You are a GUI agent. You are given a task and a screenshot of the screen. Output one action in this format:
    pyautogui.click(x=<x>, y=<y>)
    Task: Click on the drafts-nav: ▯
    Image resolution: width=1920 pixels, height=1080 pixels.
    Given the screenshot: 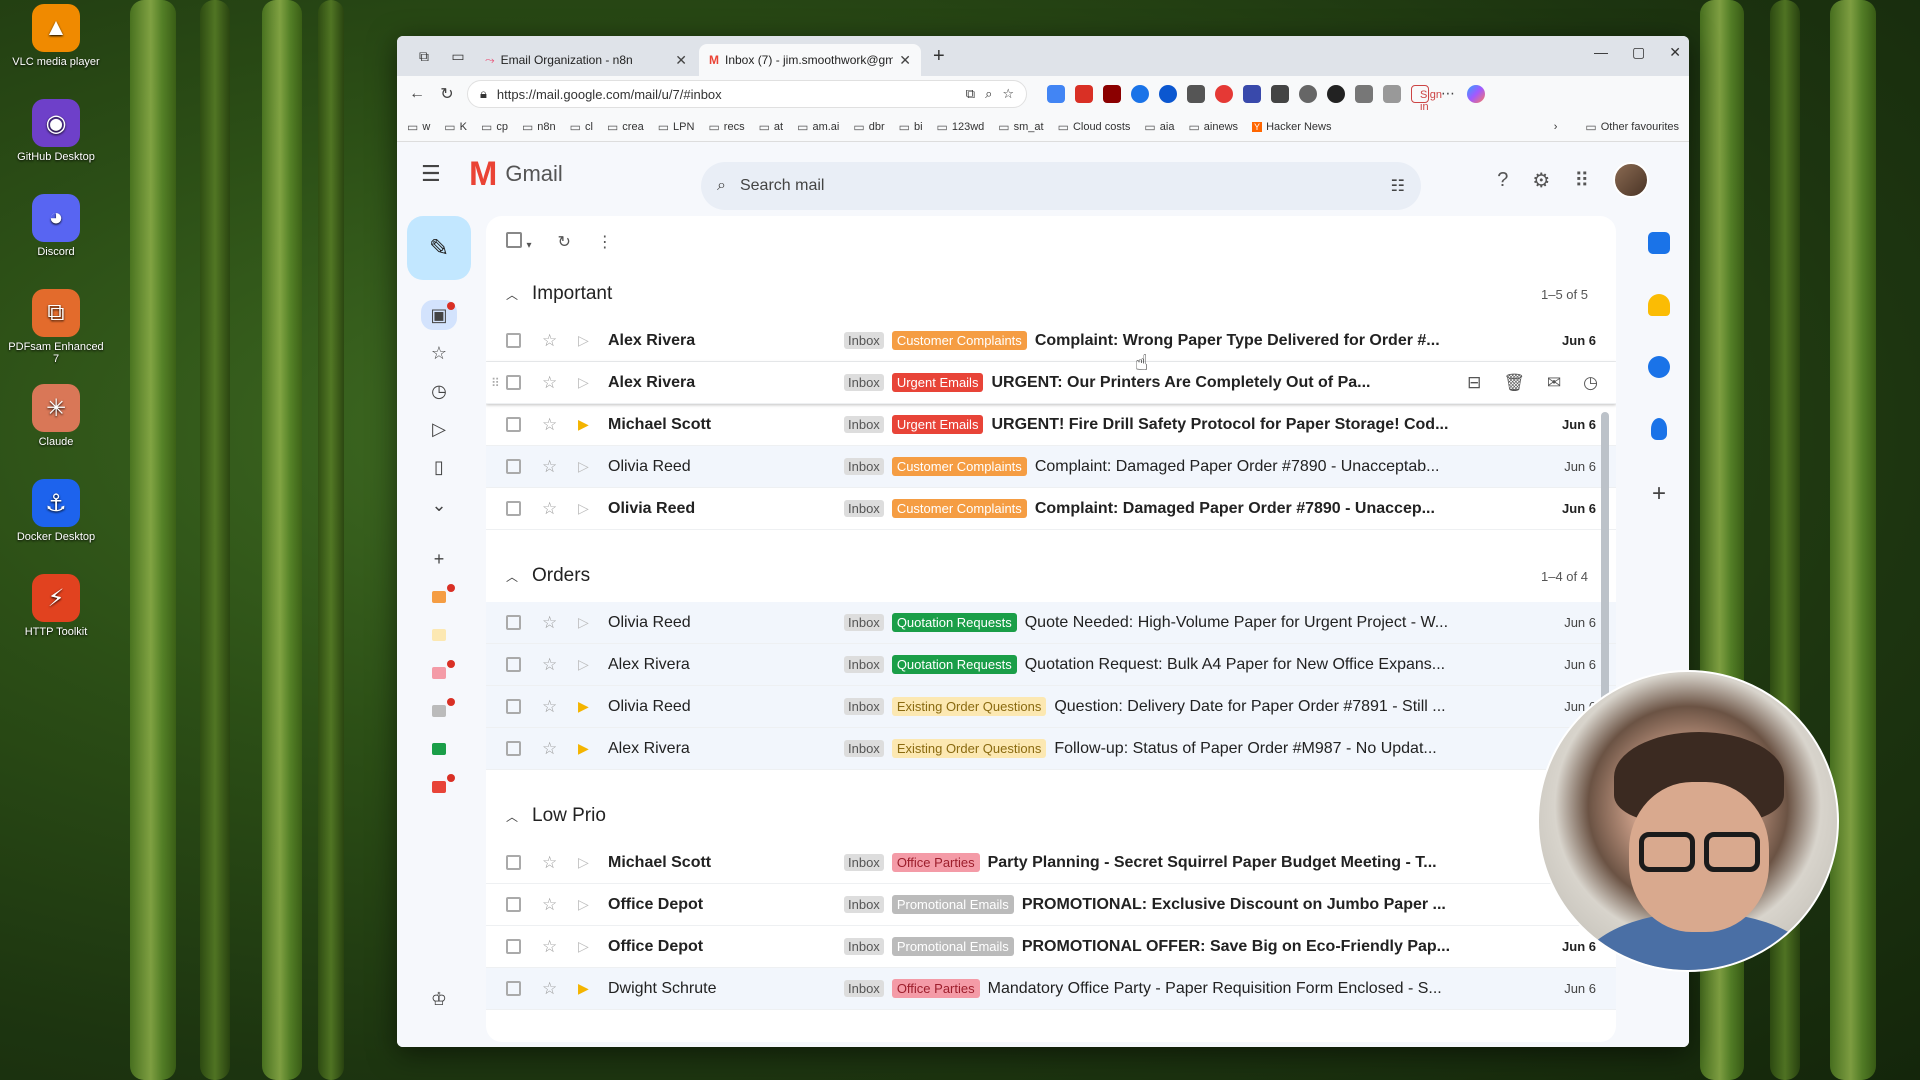 What is the action you would take?
    pyautogui.click(x=439, y=467)
    